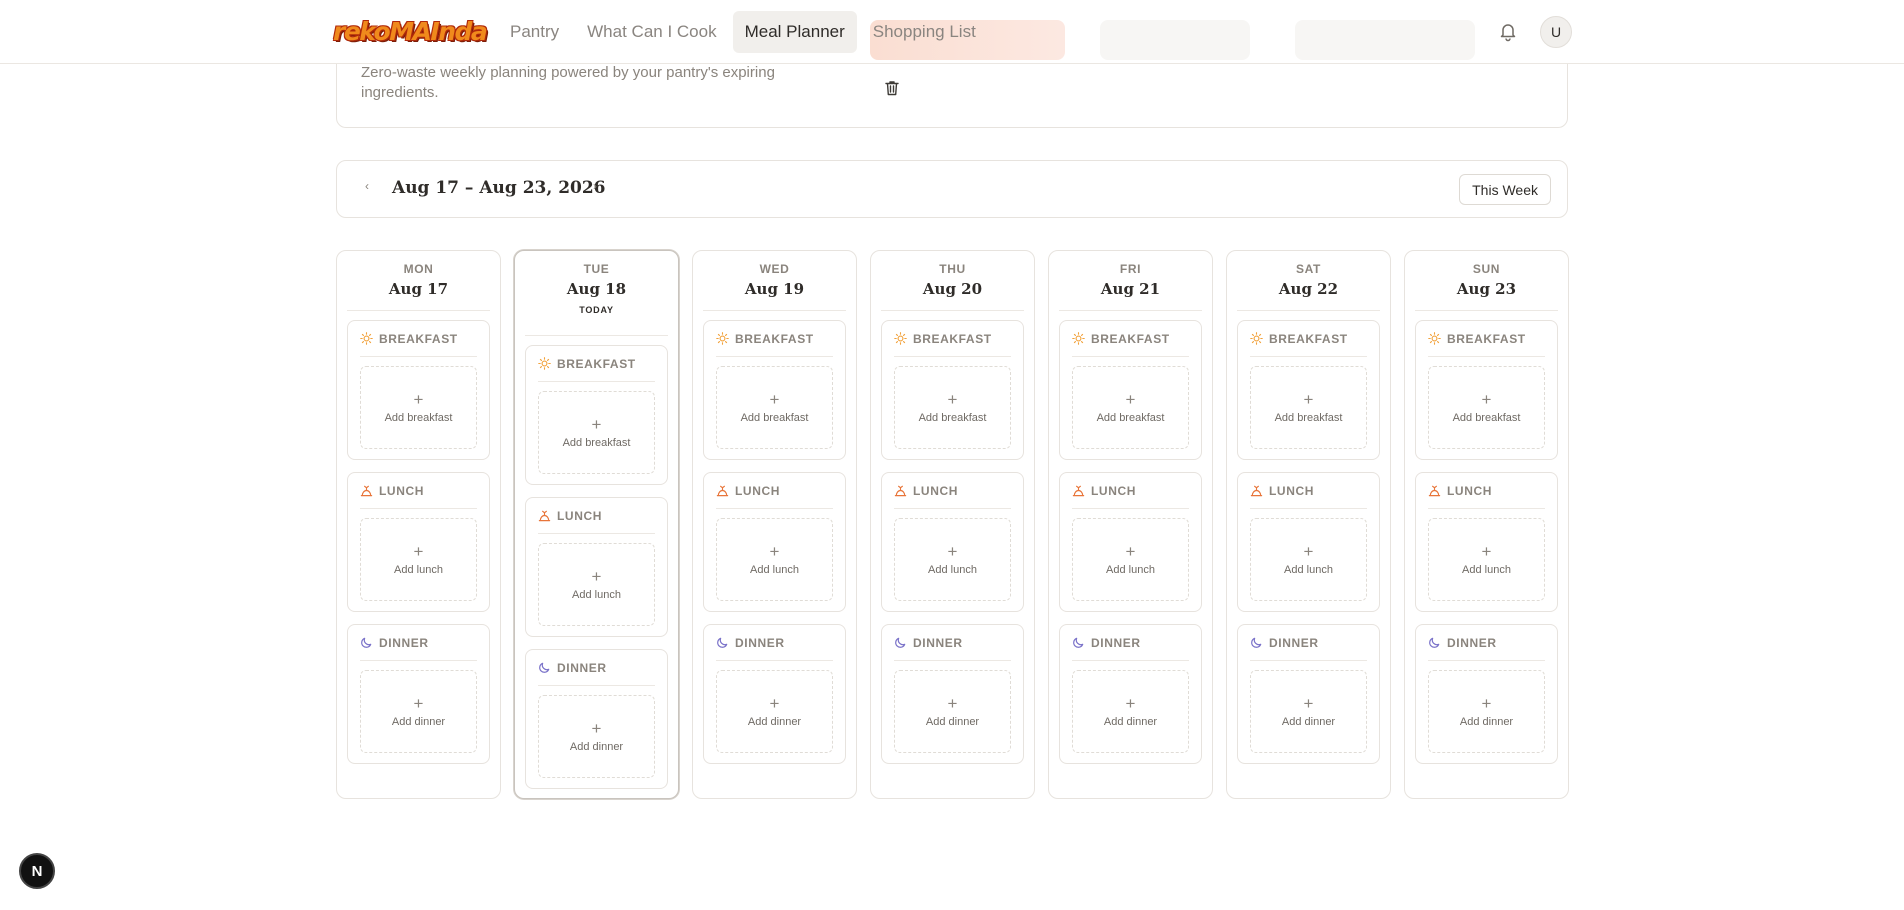 Image resolution: width=1904 pixels, height=910 pixels. I want to click on nav-shopping-list: Shopping List, so click(924, 32).